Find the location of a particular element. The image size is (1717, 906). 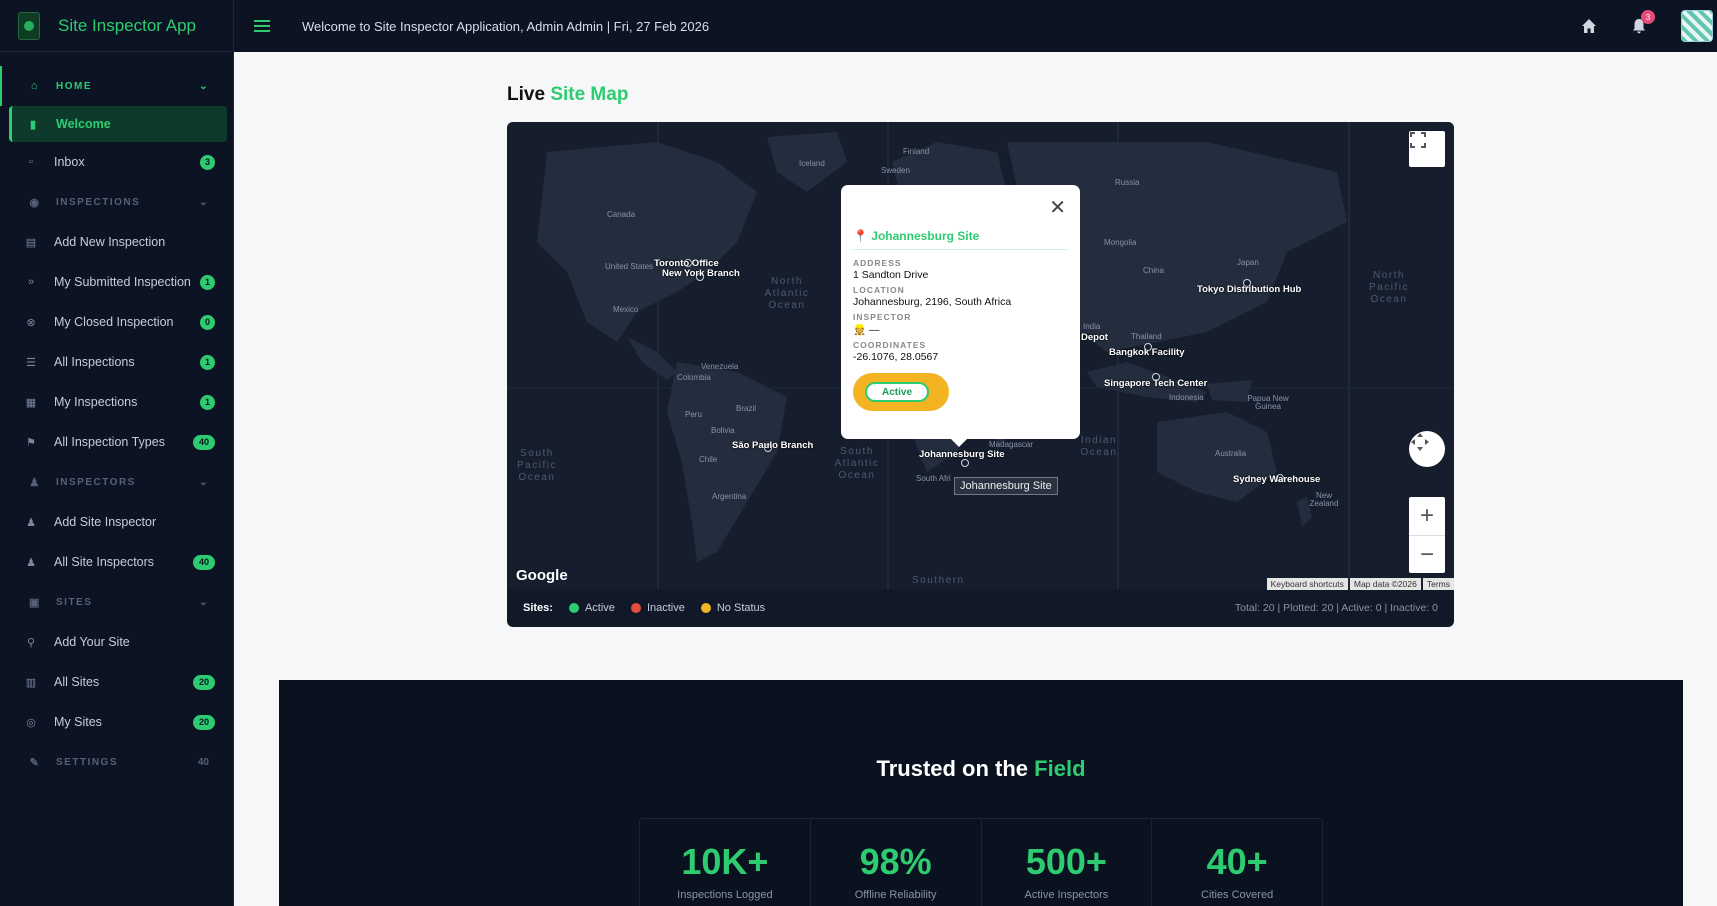

site-pin-label: Singapore Tech Center is located at coordinates (1155, 383).